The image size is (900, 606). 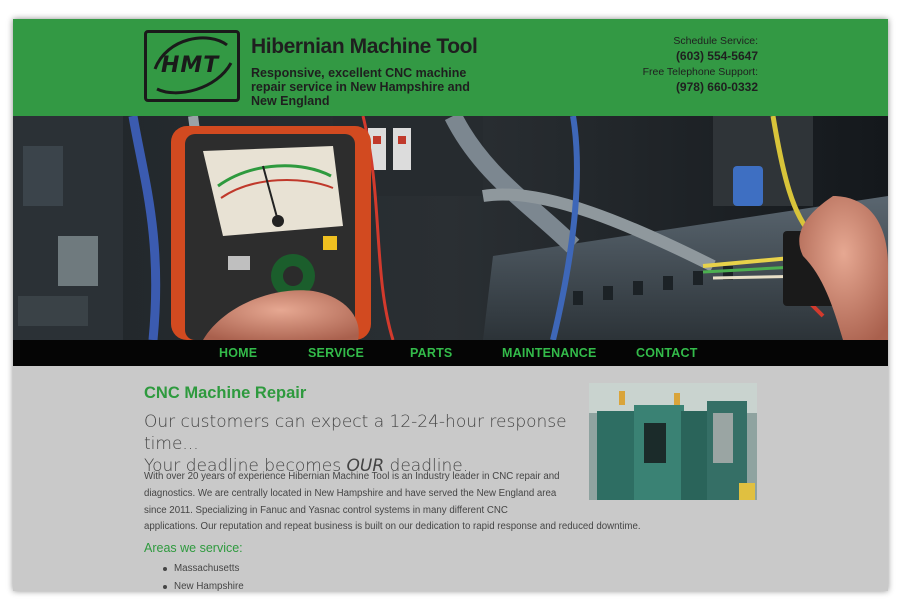 I want to click on nav-maintenance: MAINTENANCE, so click(x=549, y=353).